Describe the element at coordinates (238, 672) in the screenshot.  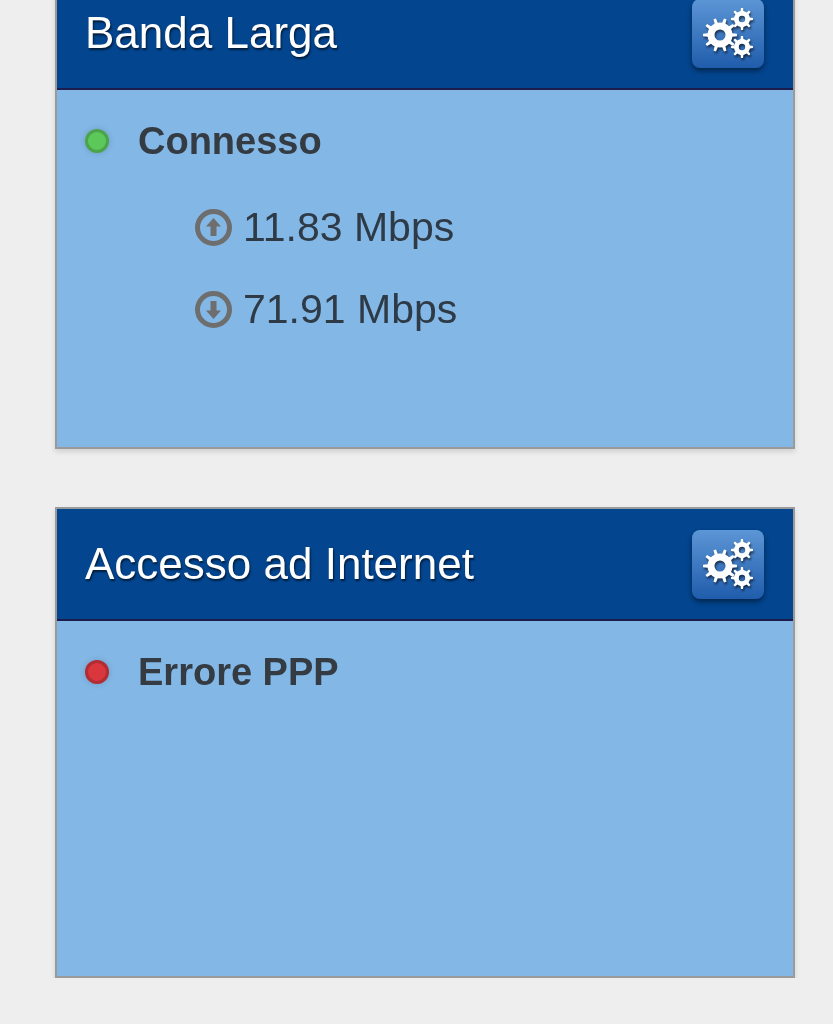
I see `status-label: Errore PPP` at that location.